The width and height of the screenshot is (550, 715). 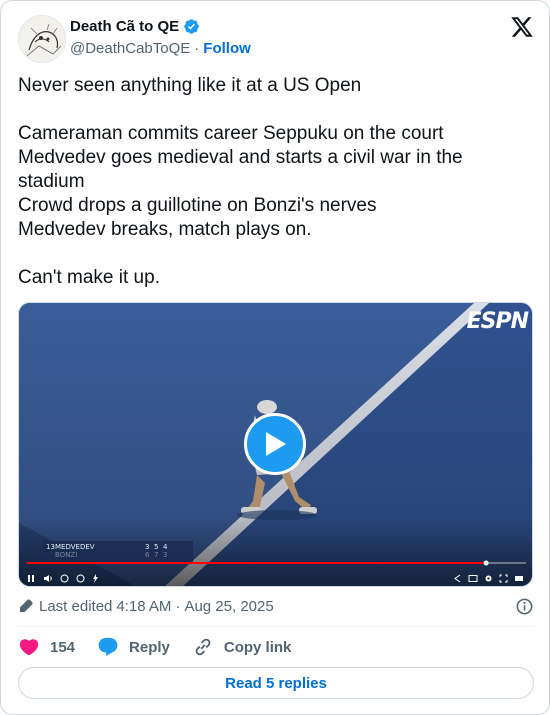 What do you see at coordinates (143, 606) in the screenshot?
I see `tweet-time: 4:18 AM` at bounding box center [143, 606].